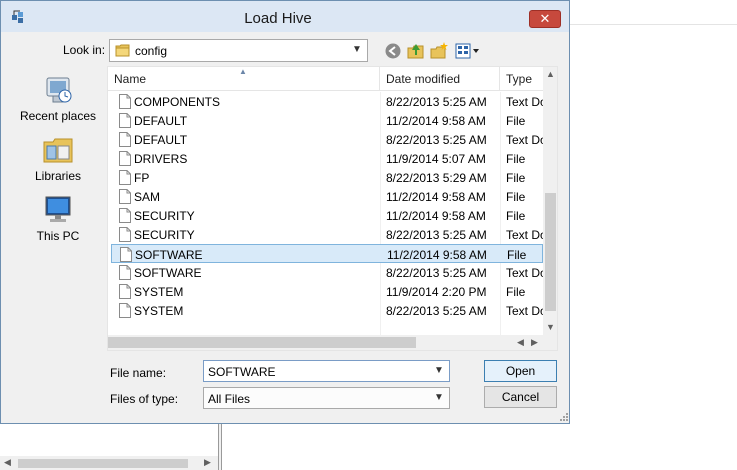  I want to click on scroll-up-arrow-icon: ▲, so click(550, 74).